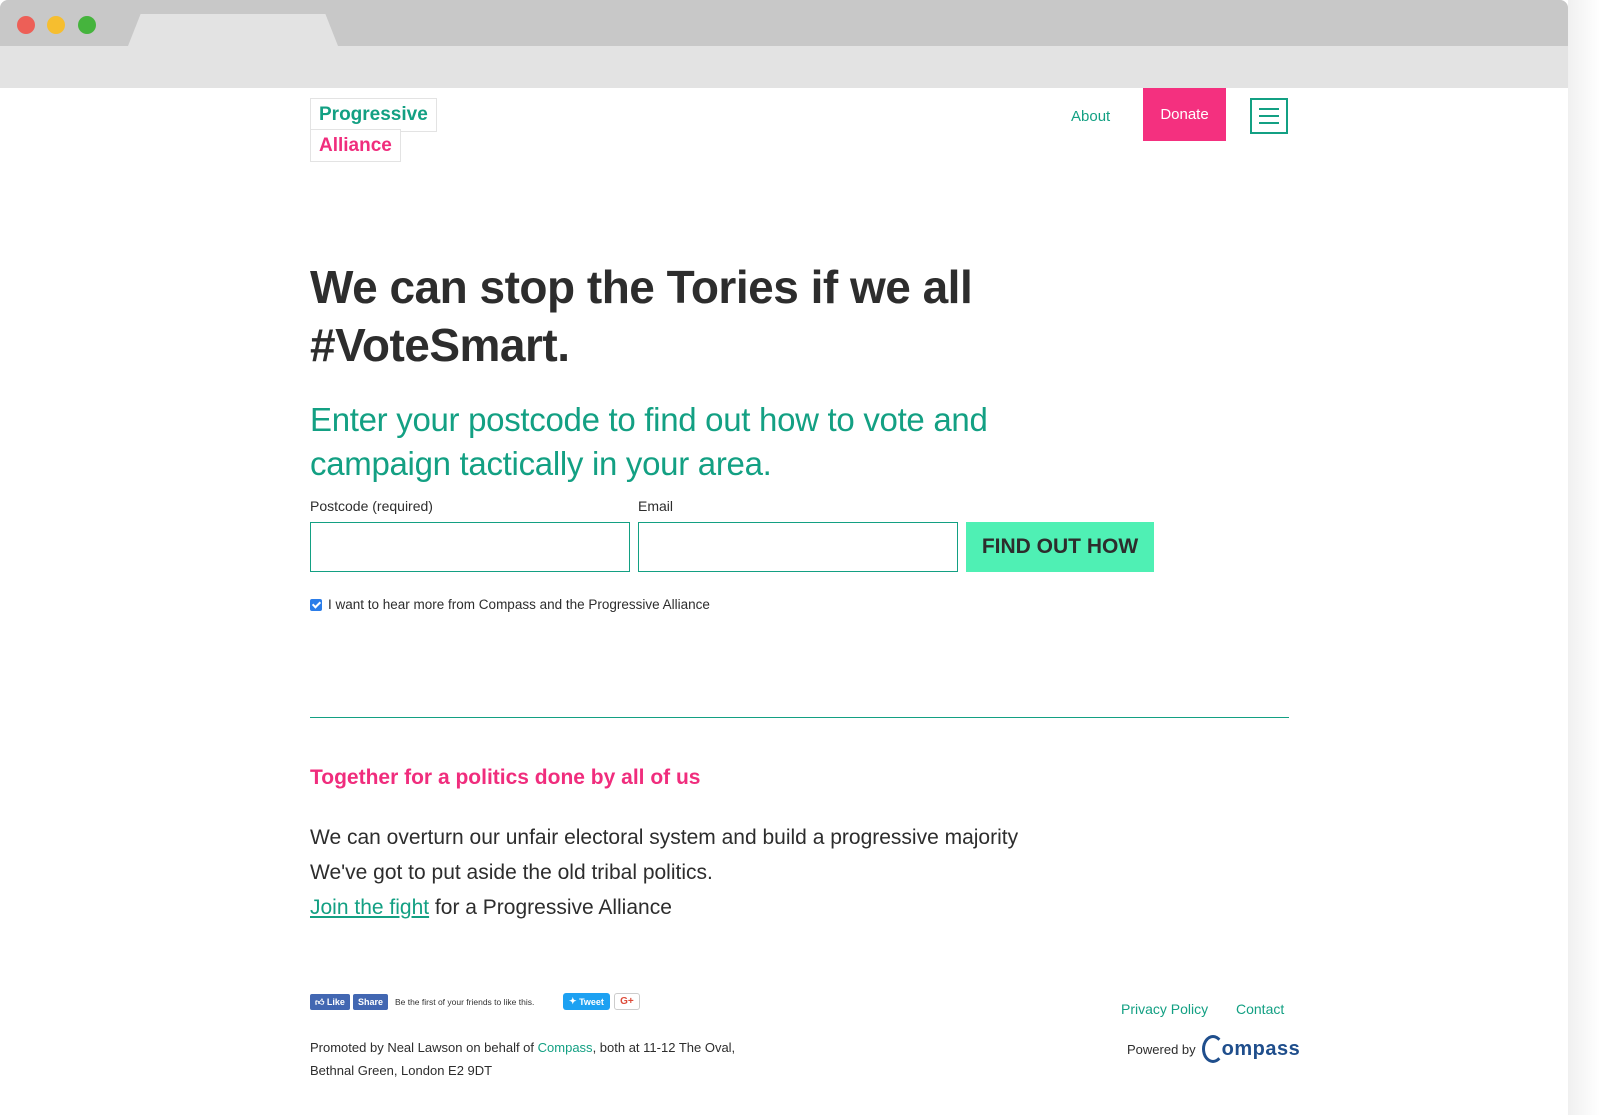 The width and height of the screenshot is (1600, 1115). I want to click on google-plus-button: G+, so click(626, 1001).